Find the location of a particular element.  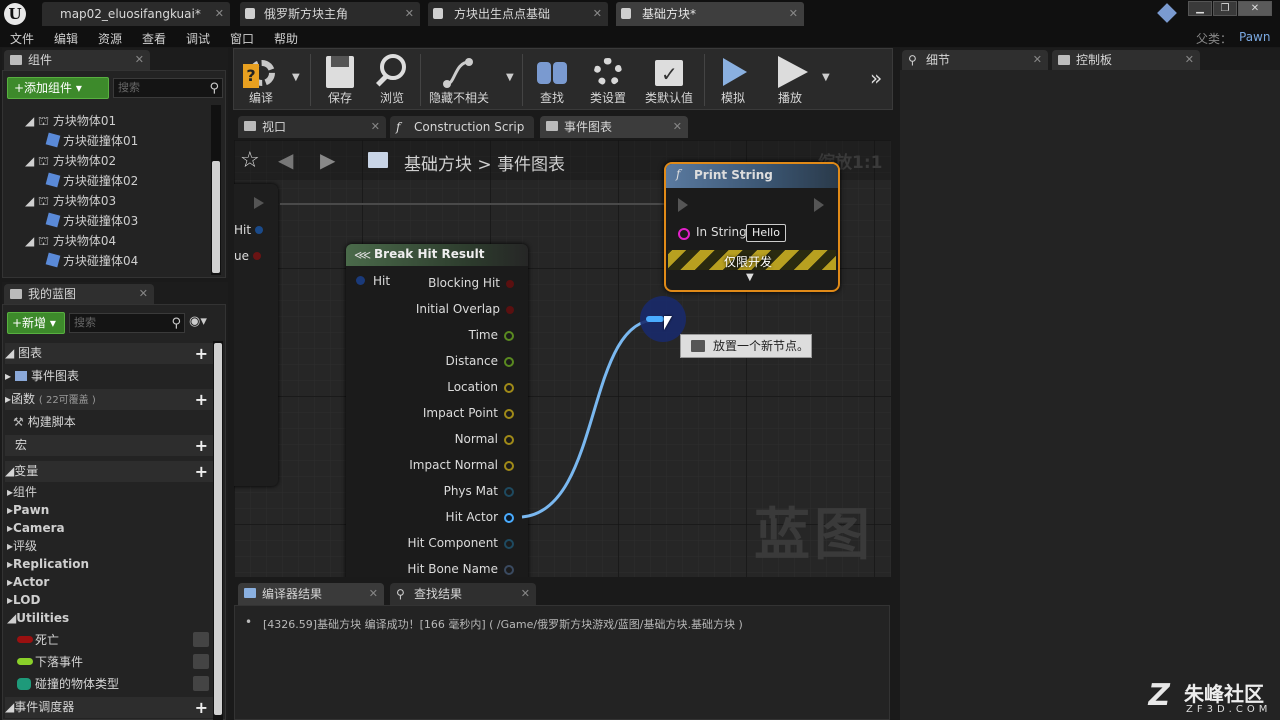

doc-tab-base-block: 基础方块* ✕ is located at coordinates (710, 14).